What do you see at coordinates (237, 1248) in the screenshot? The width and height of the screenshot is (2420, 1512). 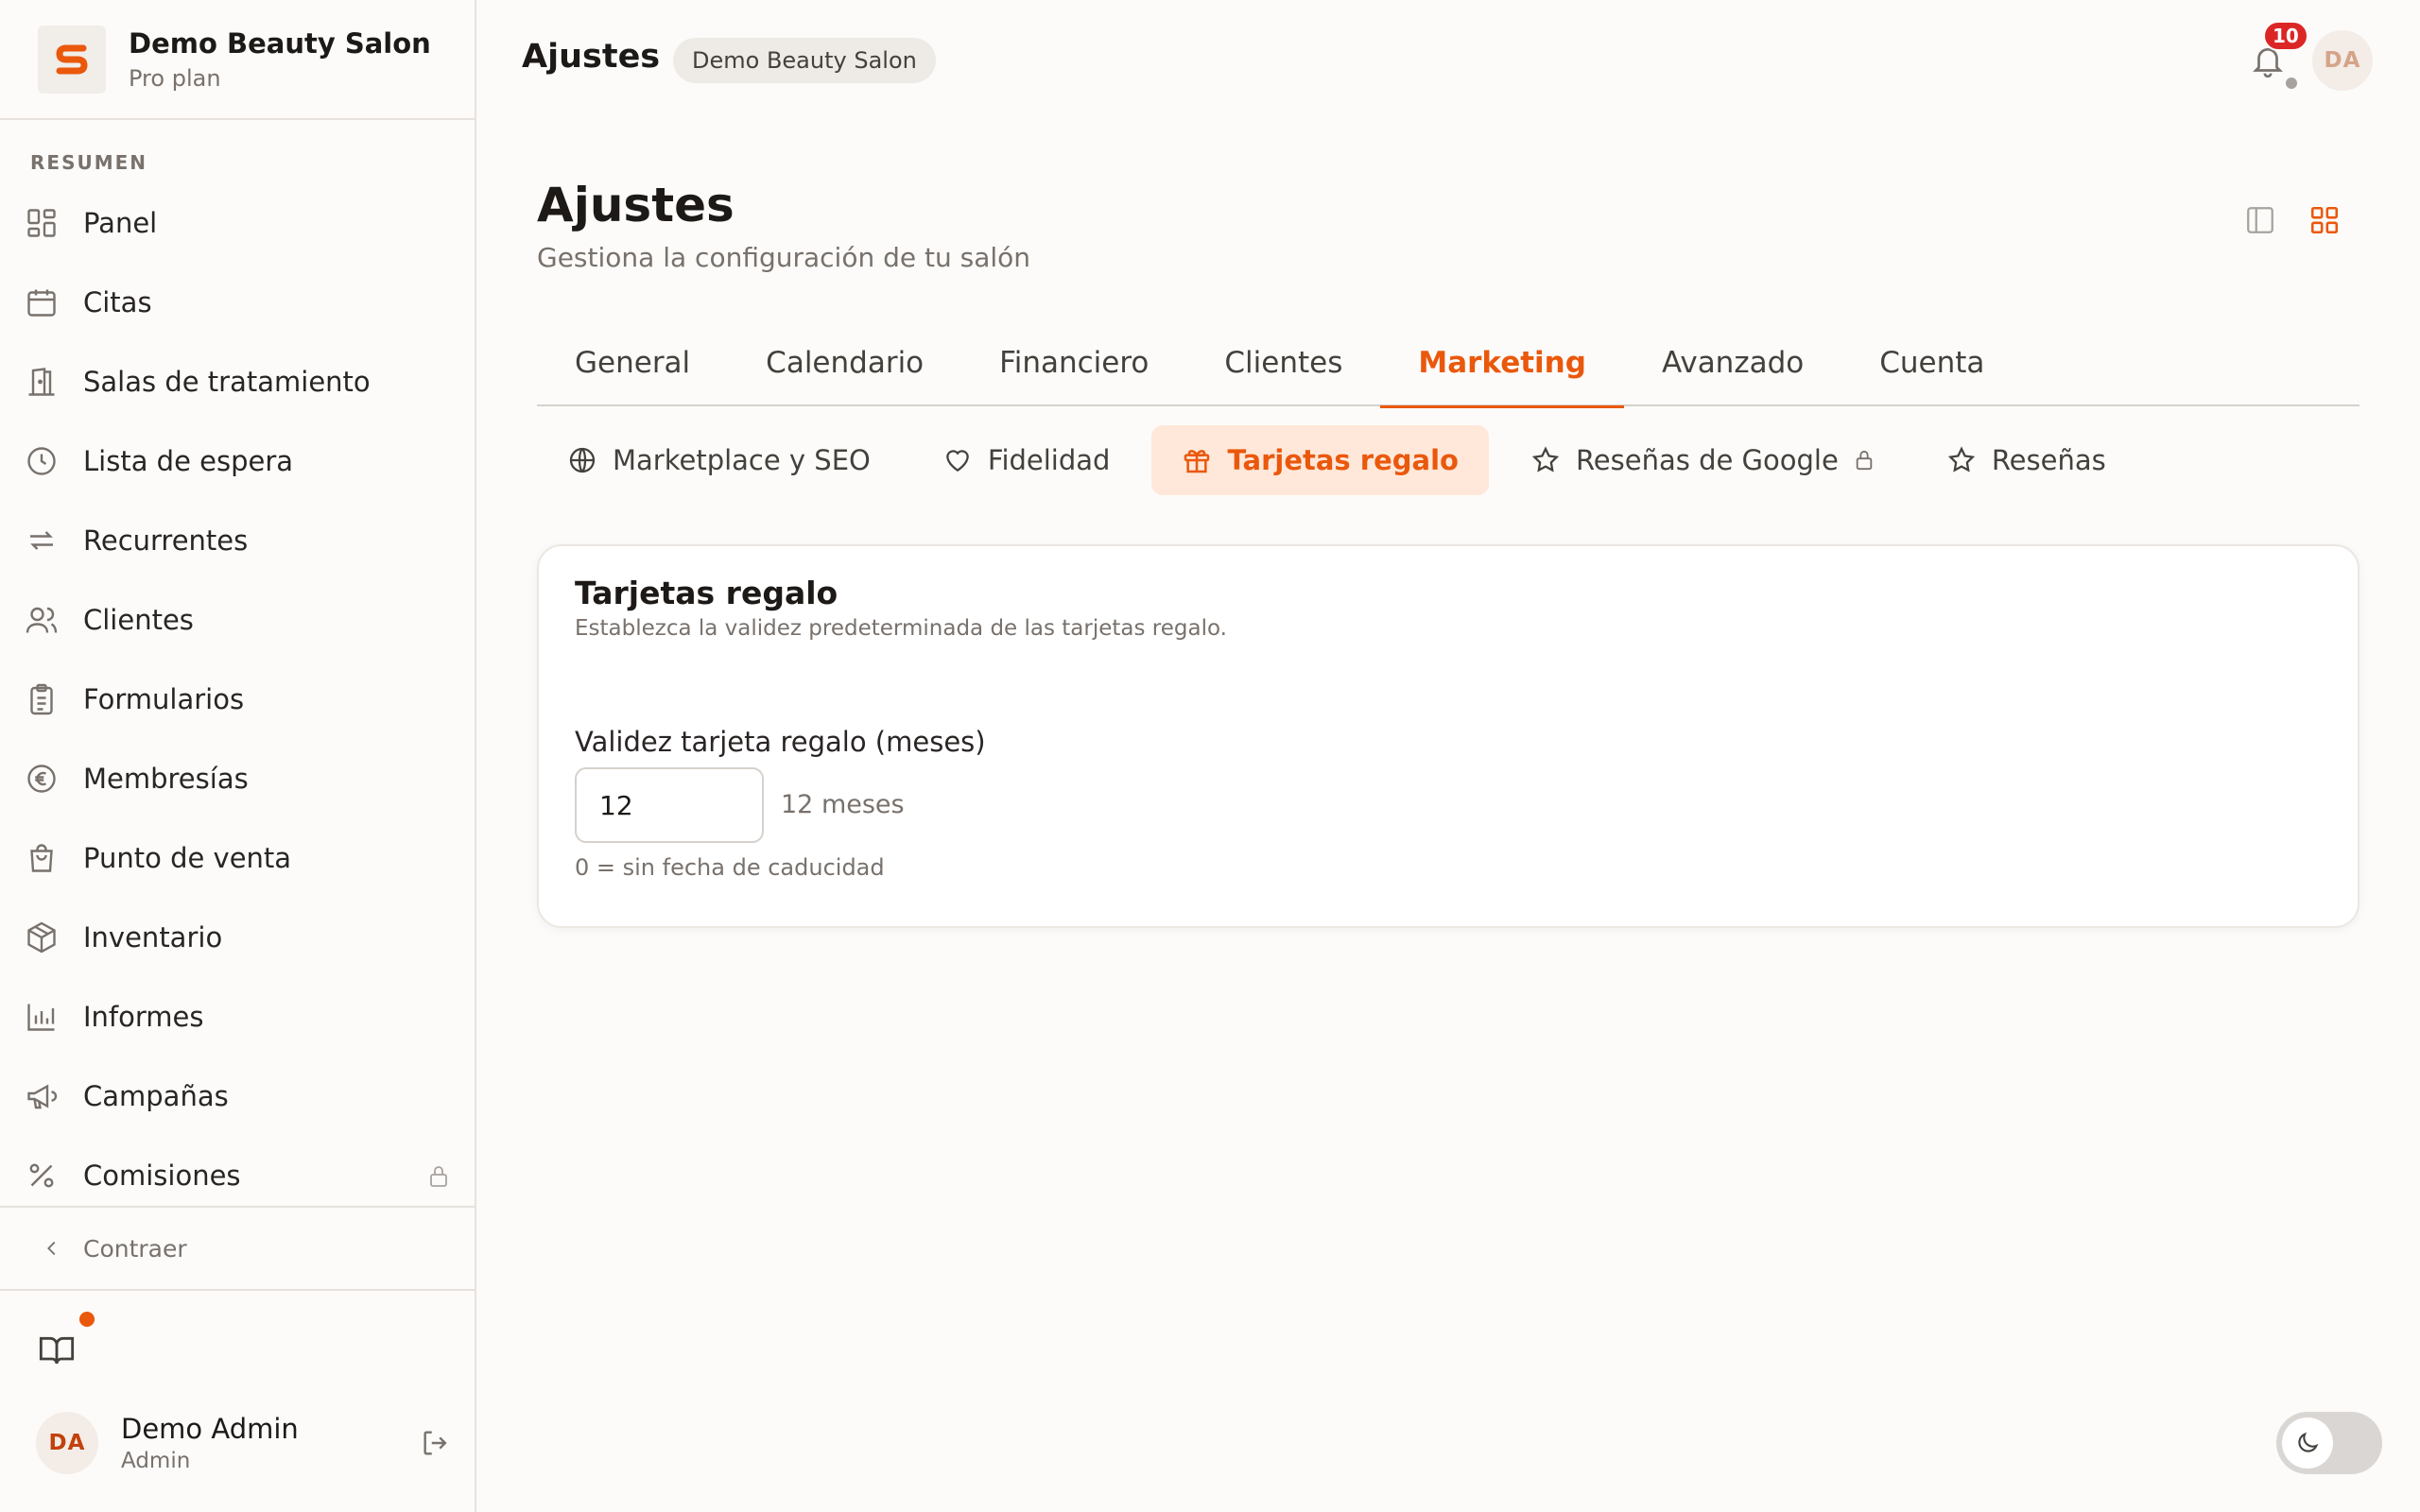 I see `collapse-sidebar-button: Contraer` at bounding box center [237, 1248].